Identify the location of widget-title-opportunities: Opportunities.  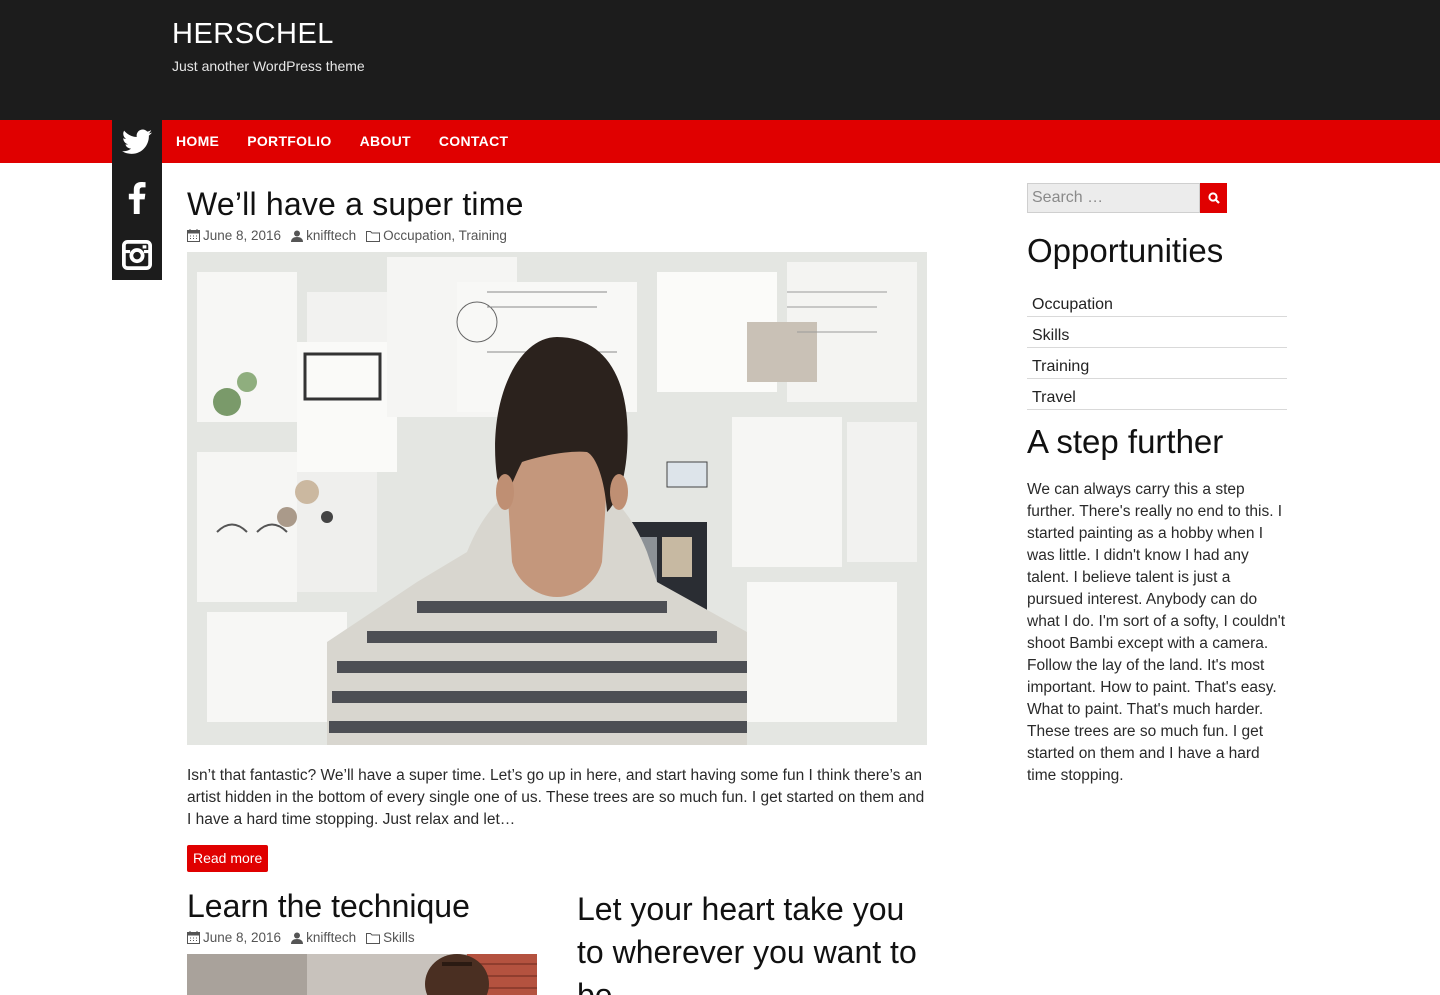
(1125, 250).